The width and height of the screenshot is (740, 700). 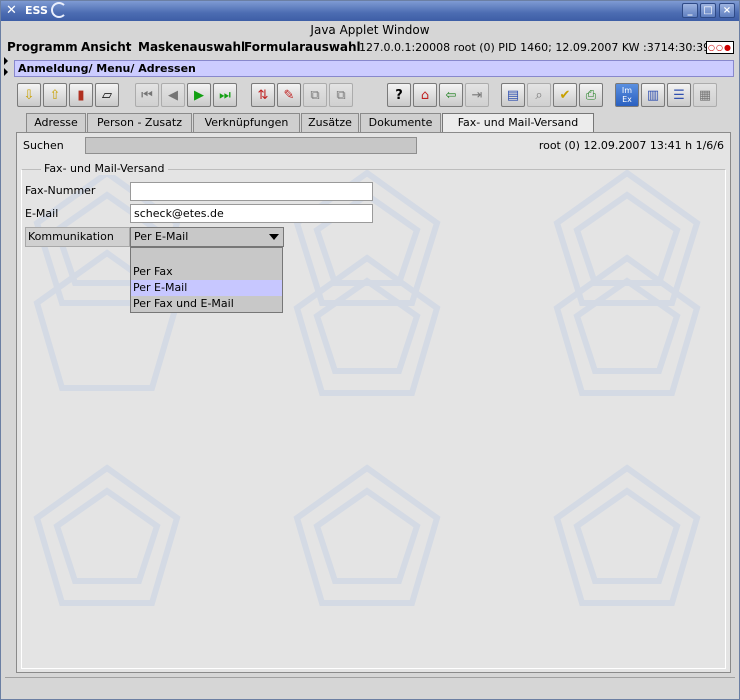 I want to click on paste-icon: ⧉, so click(x=341, y=95).